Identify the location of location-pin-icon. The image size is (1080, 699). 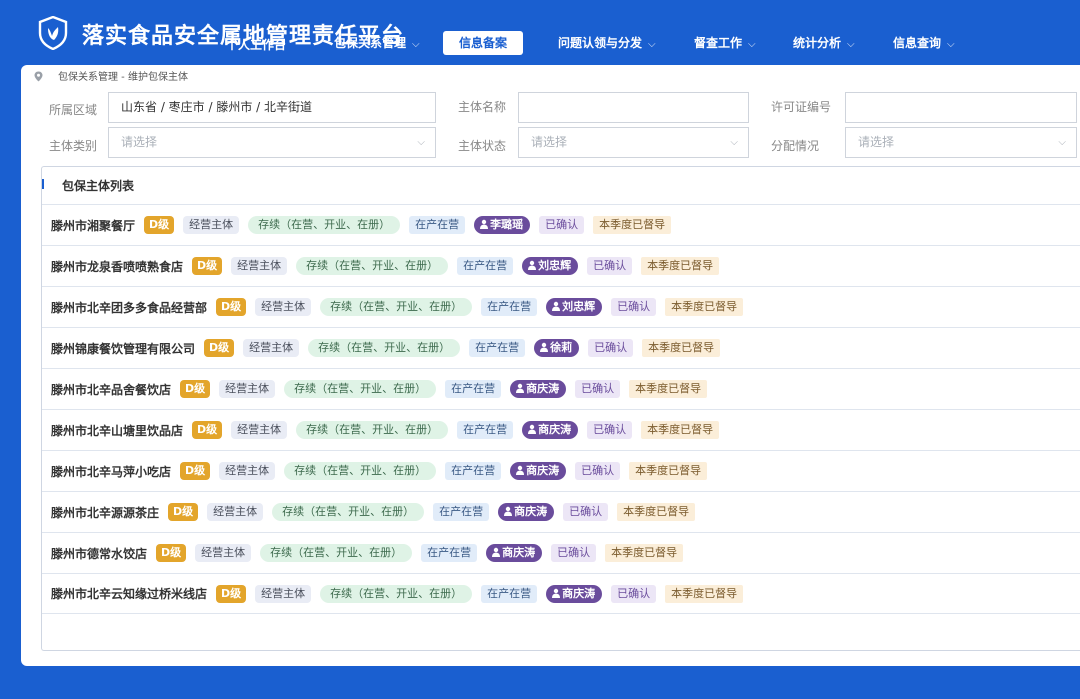
(38, 76).